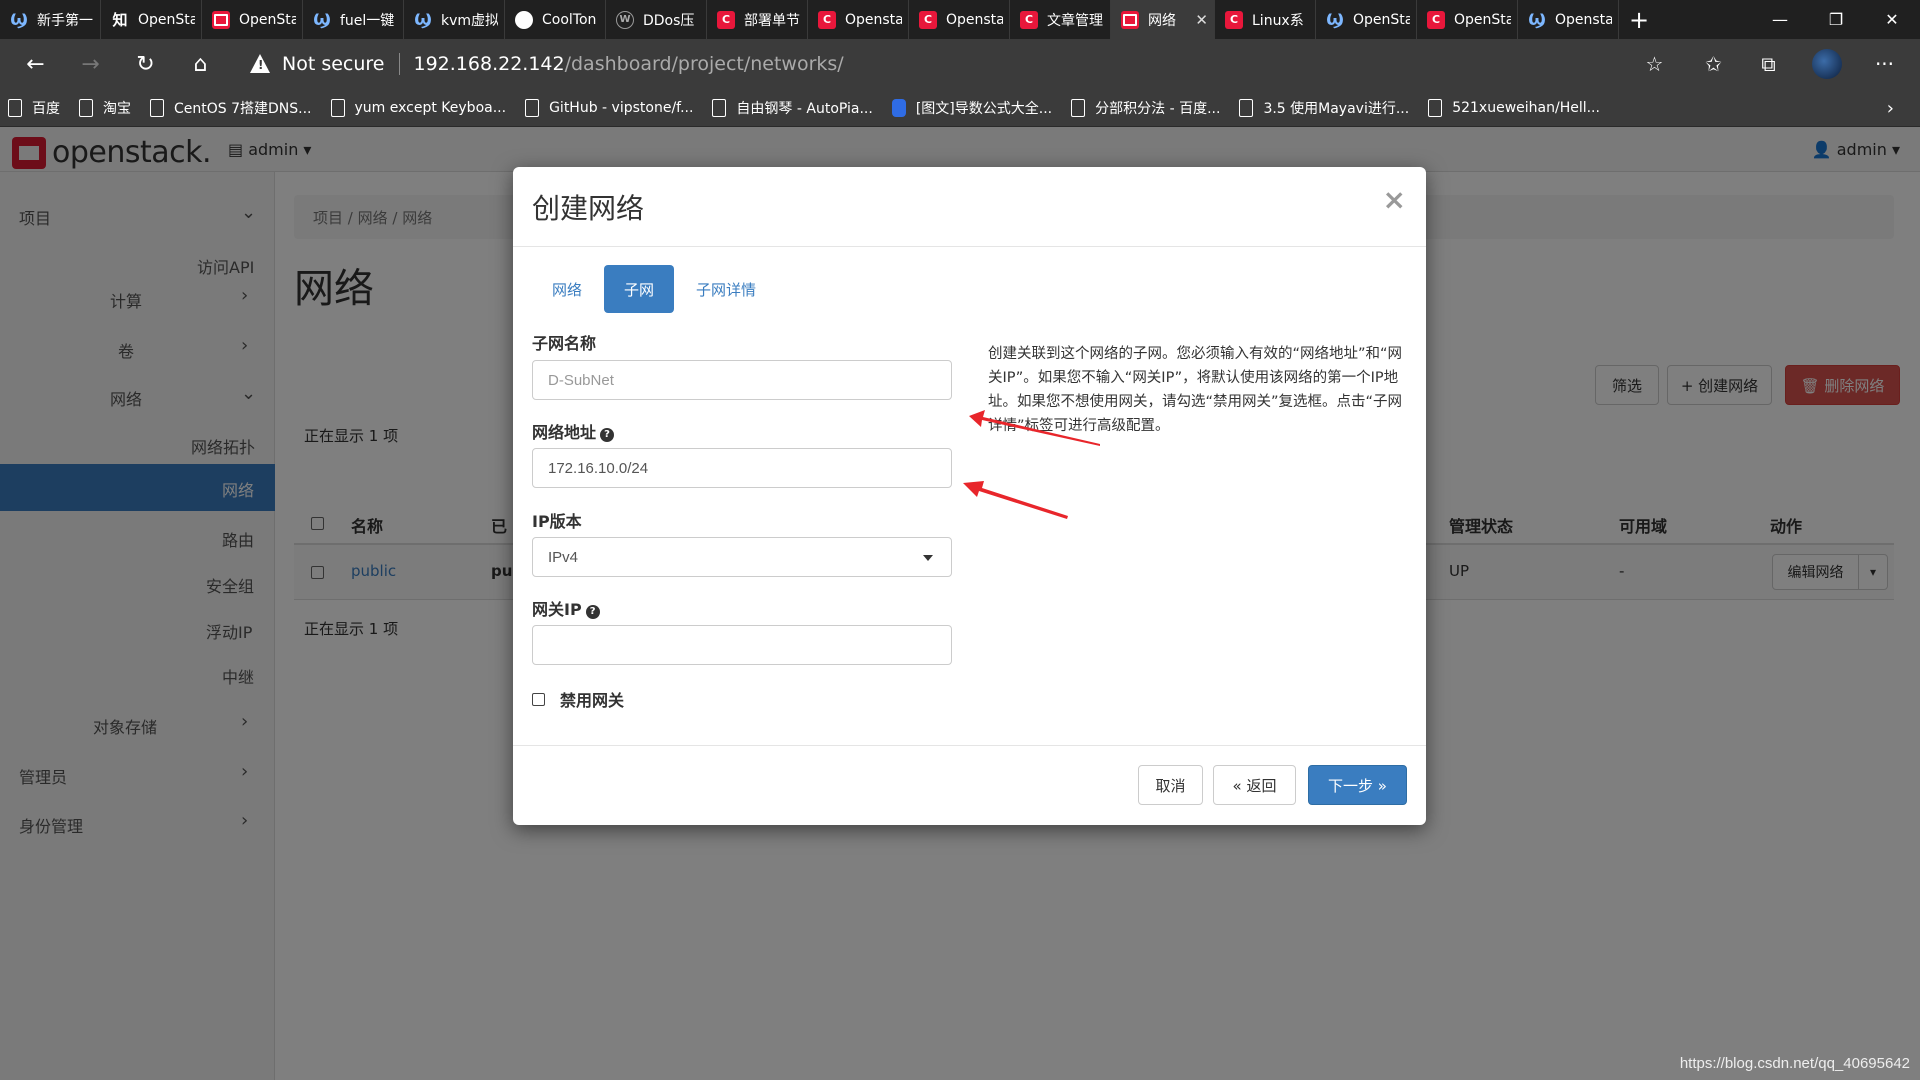 This screenshot has height=1080, width=1920. What do you see at coordinates (1568, 19) in the screenshot?
I see `browser-tab: Ϣ Opensta` at bounding box center [1568, 19].